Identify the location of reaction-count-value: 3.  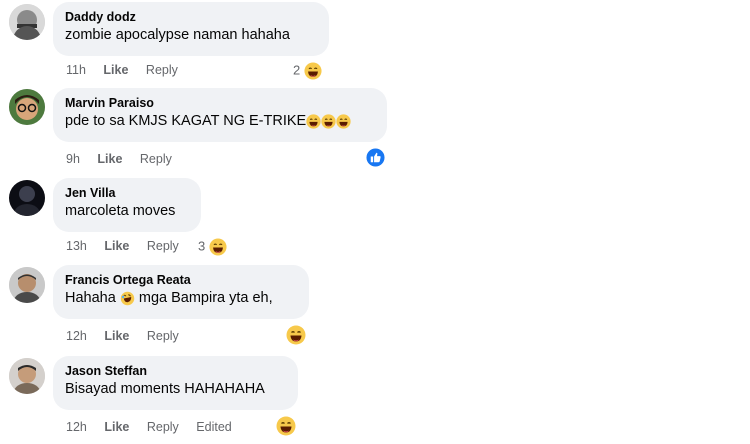
(202, 246).